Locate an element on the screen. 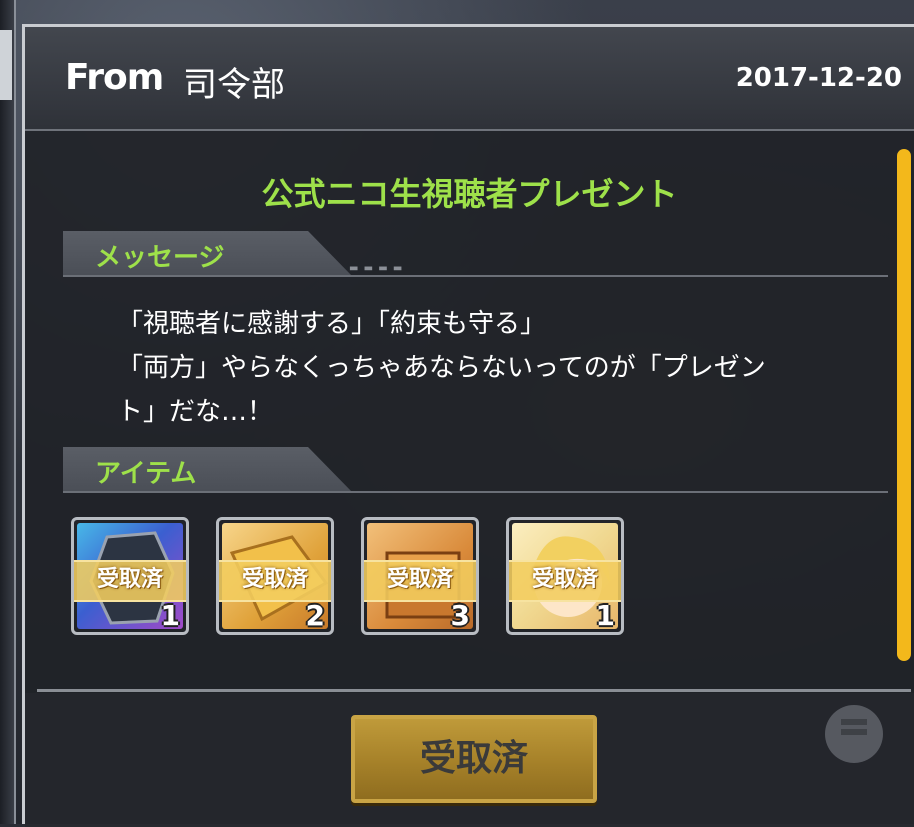 This screenshot has height=827, width=914. chat-icon is located at coordinates (854, 734).